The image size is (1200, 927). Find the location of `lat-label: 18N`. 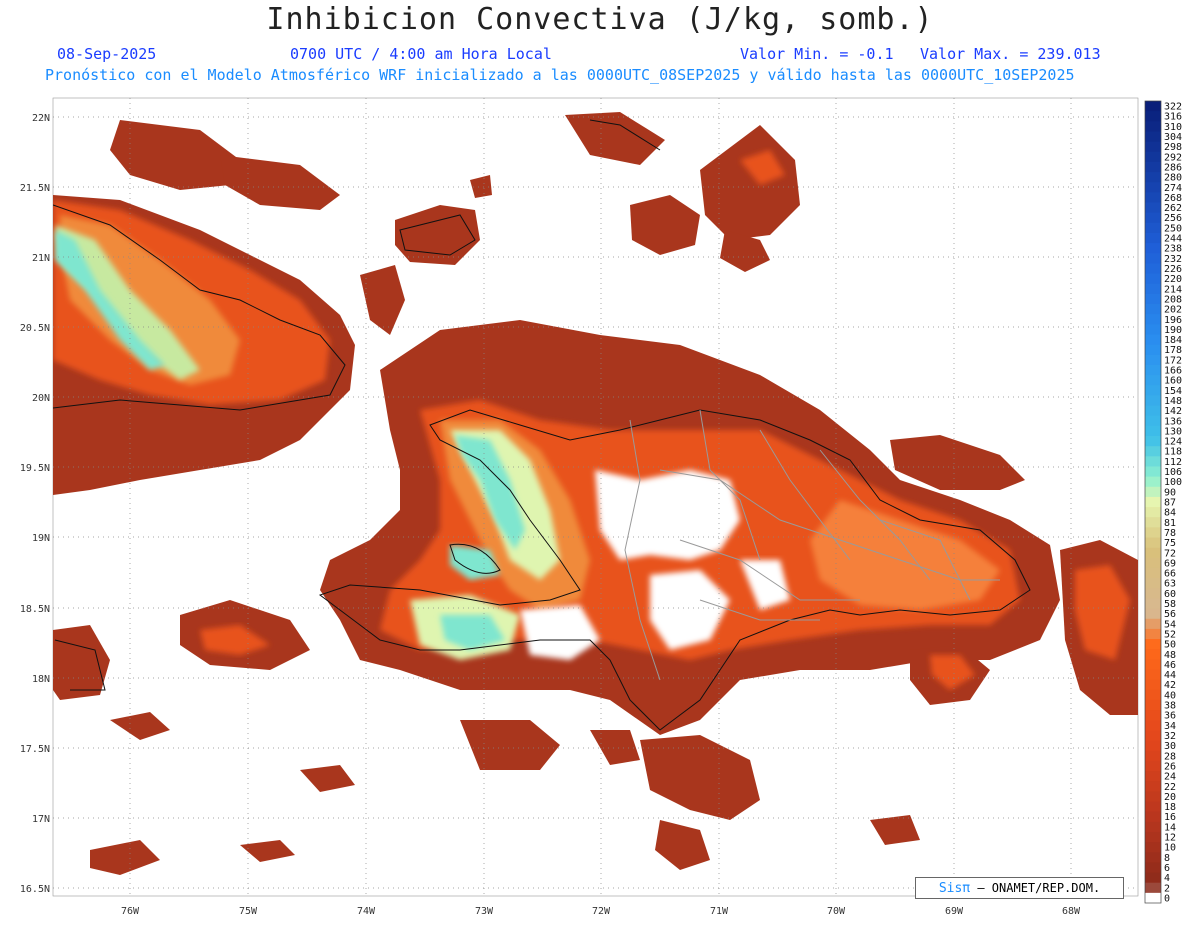

lat-label: 18N is located at coordinates (41, 679).